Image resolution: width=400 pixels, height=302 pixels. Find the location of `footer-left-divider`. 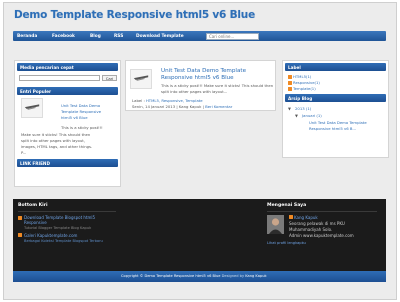

footer-left-divider is located at coordinates (67, 211).